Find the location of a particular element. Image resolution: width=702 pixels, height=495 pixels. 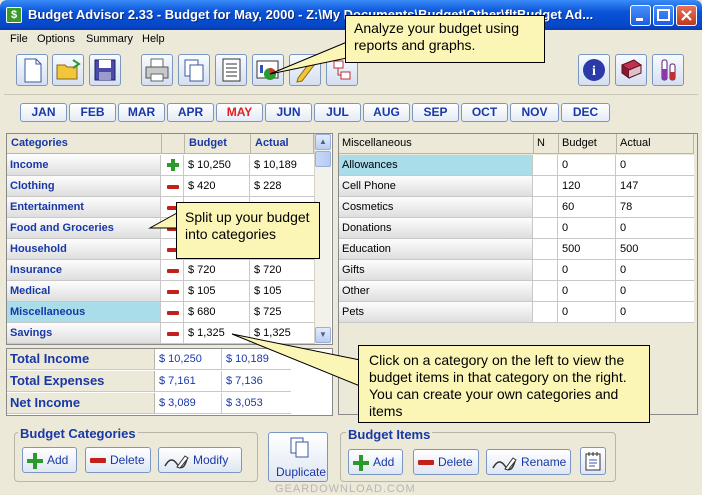

delete-item-button: Delete is located at coordinates (446, 462).